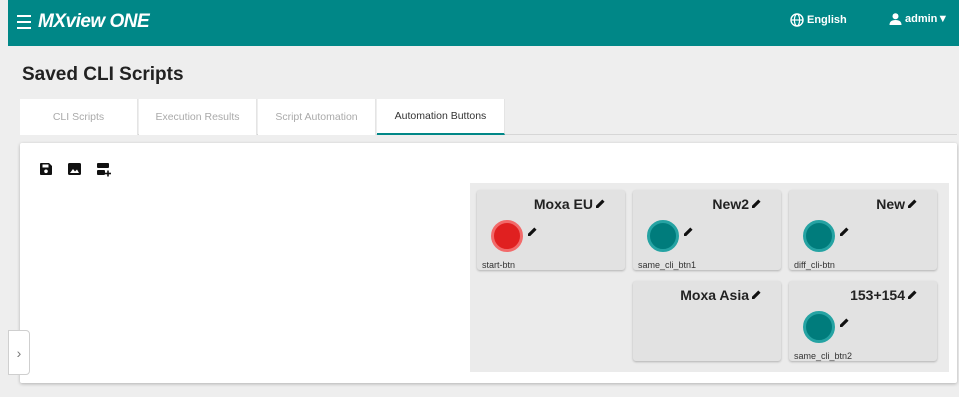 This screenshot has width=959, height=397. I want to click on button-title: Moxa Asia, so click(714, 295).